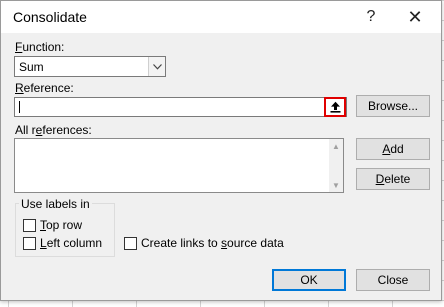 The height and width of the screenshot is (307, 444). What do you see at coordinates (55, 204) in the screenshot?
I see `use-labels-legend: Use labels in` at bounding box center [55, 204].